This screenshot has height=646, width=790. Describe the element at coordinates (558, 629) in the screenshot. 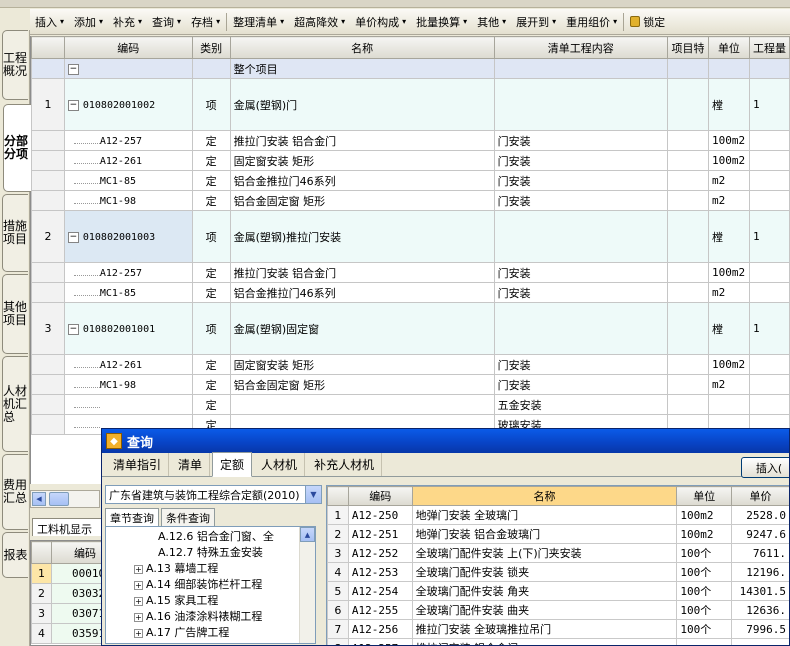

I see `table-row: 7 A12-256 推拉门安装 全玻璃推拉吊门 100个 7996.5` at that location.